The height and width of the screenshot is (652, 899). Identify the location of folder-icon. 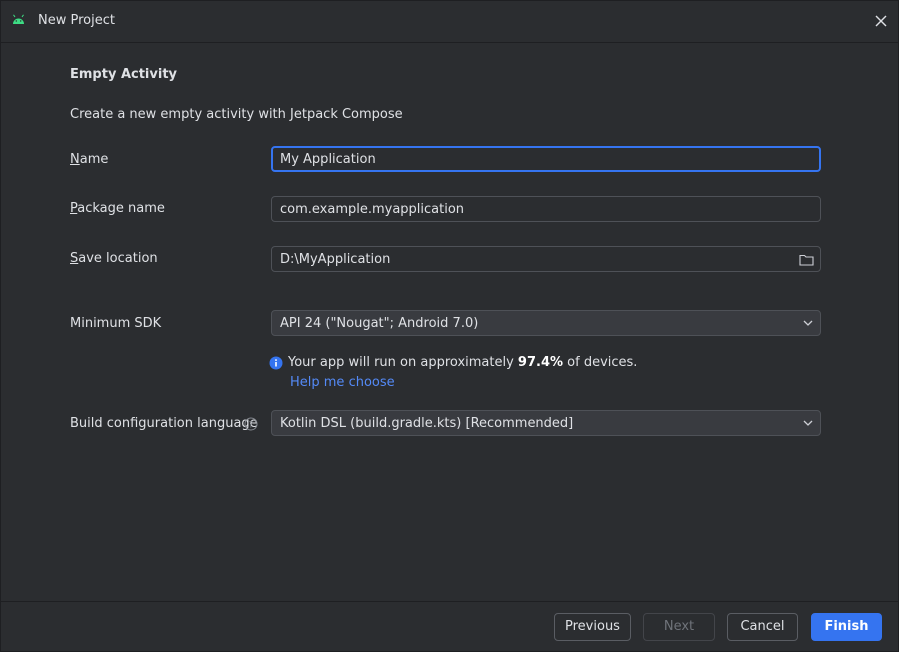
(806, 259).